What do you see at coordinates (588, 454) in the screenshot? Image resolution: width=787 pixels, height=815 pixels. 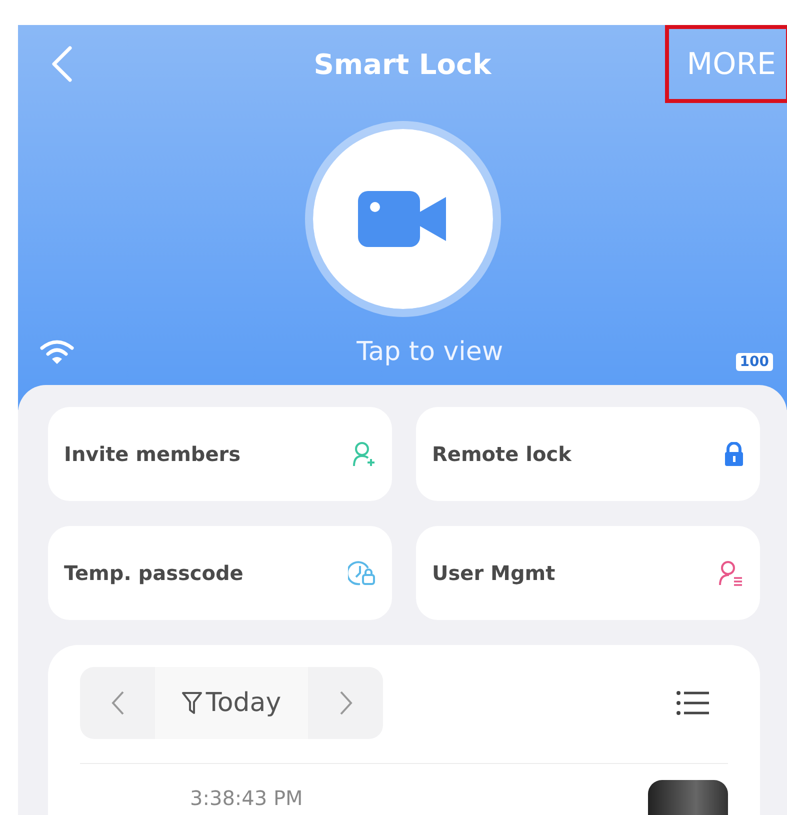 I see `action-card: Remote lock` at bounding box center [588, 454].